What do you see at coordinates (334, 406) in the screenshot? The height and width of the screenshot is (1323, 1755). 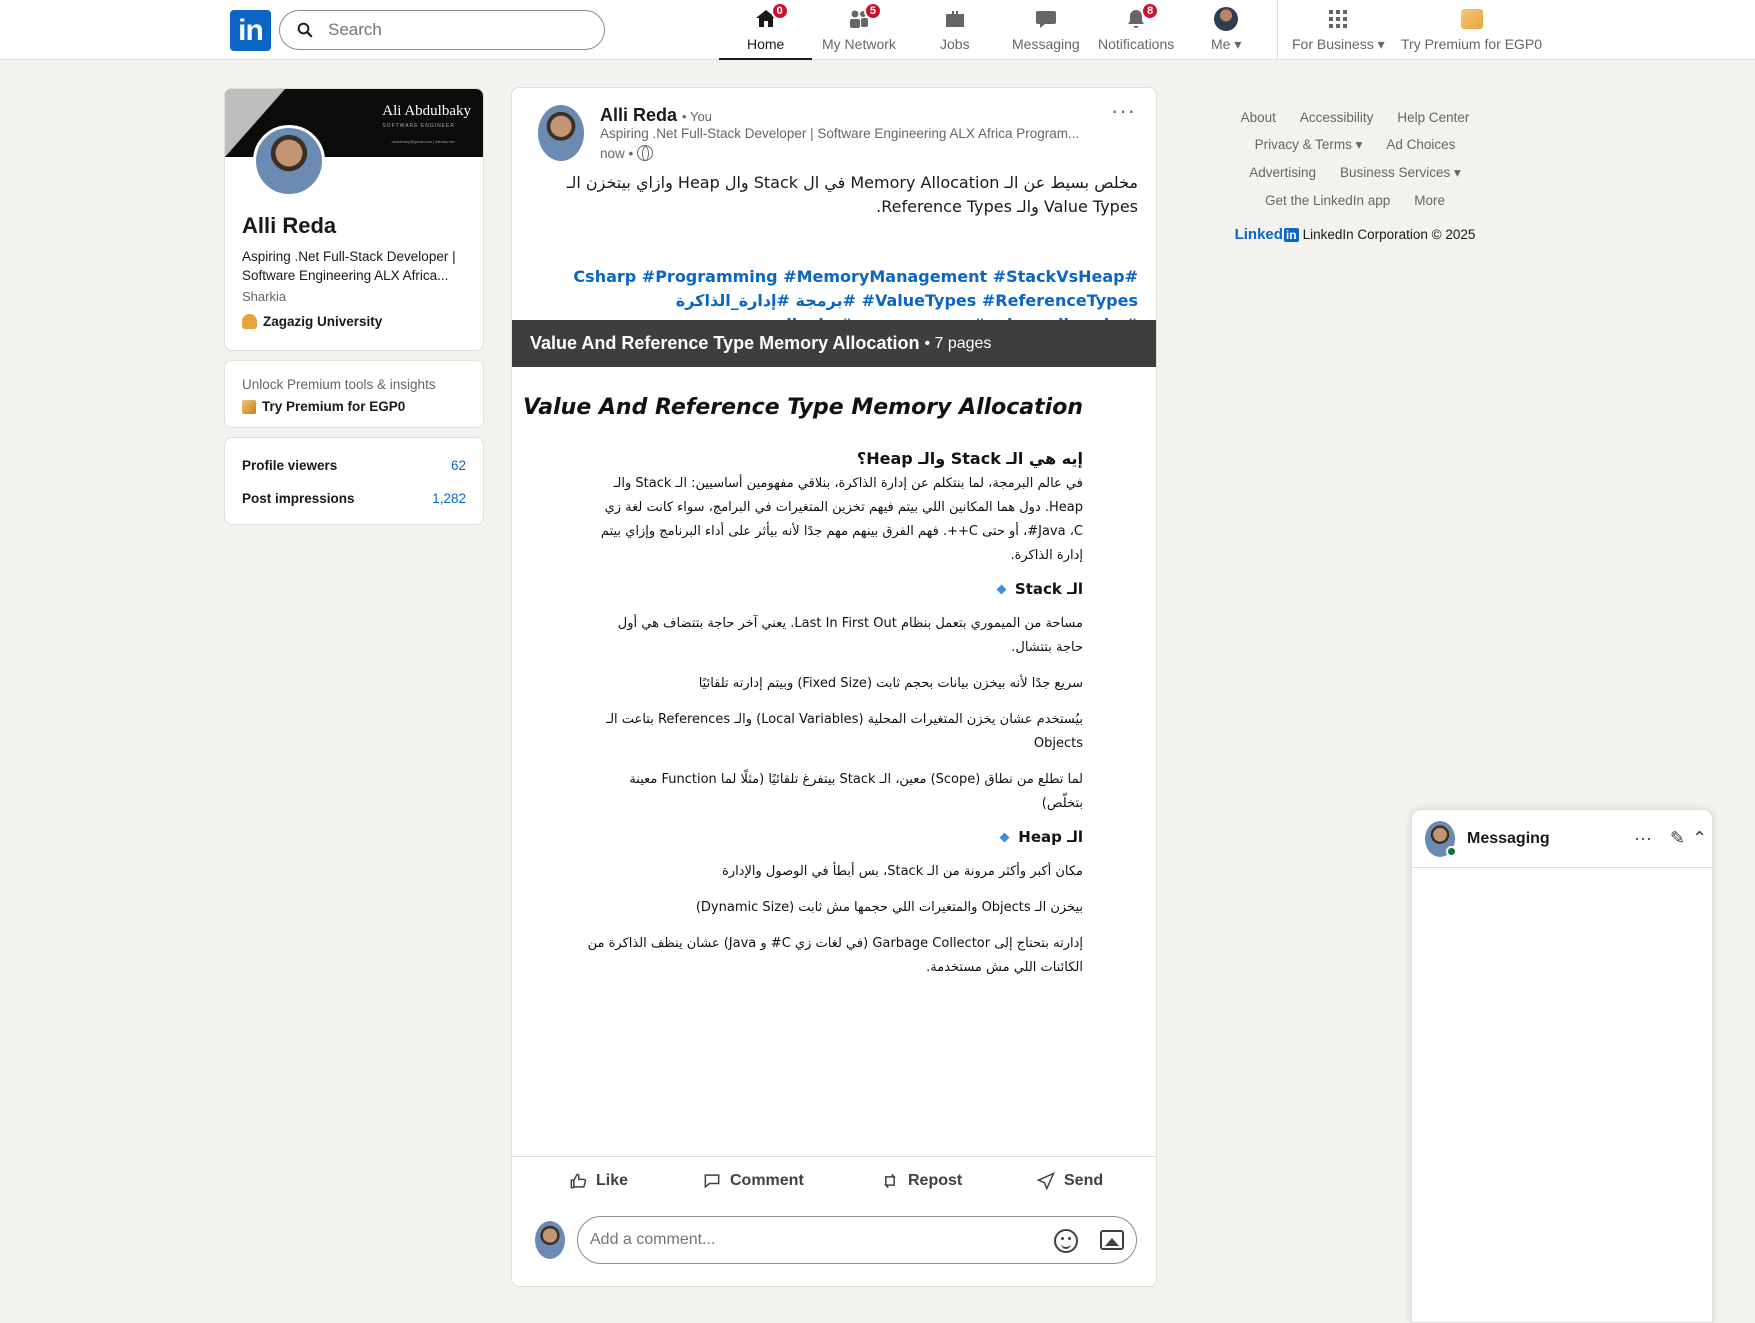 I see `premium-link-label: Try Premium for EGP0` at bounding box center [334, 406].